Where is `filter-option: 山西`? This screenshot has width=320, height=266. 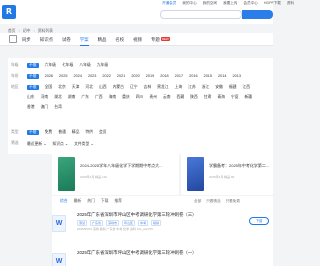 filter-option: 山西 is located at coordinates (103, 87).